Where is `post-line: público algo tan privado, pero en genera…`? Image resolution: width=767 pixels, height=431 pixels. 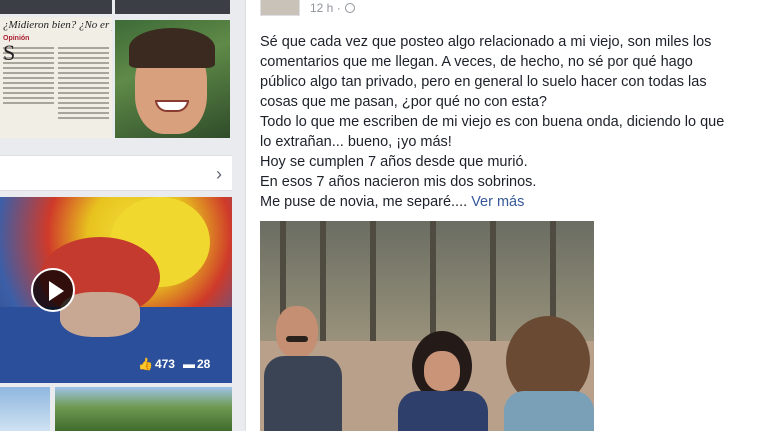 post-line: público algo tan privado, pero en genera… is located at coordinates (483, 82).